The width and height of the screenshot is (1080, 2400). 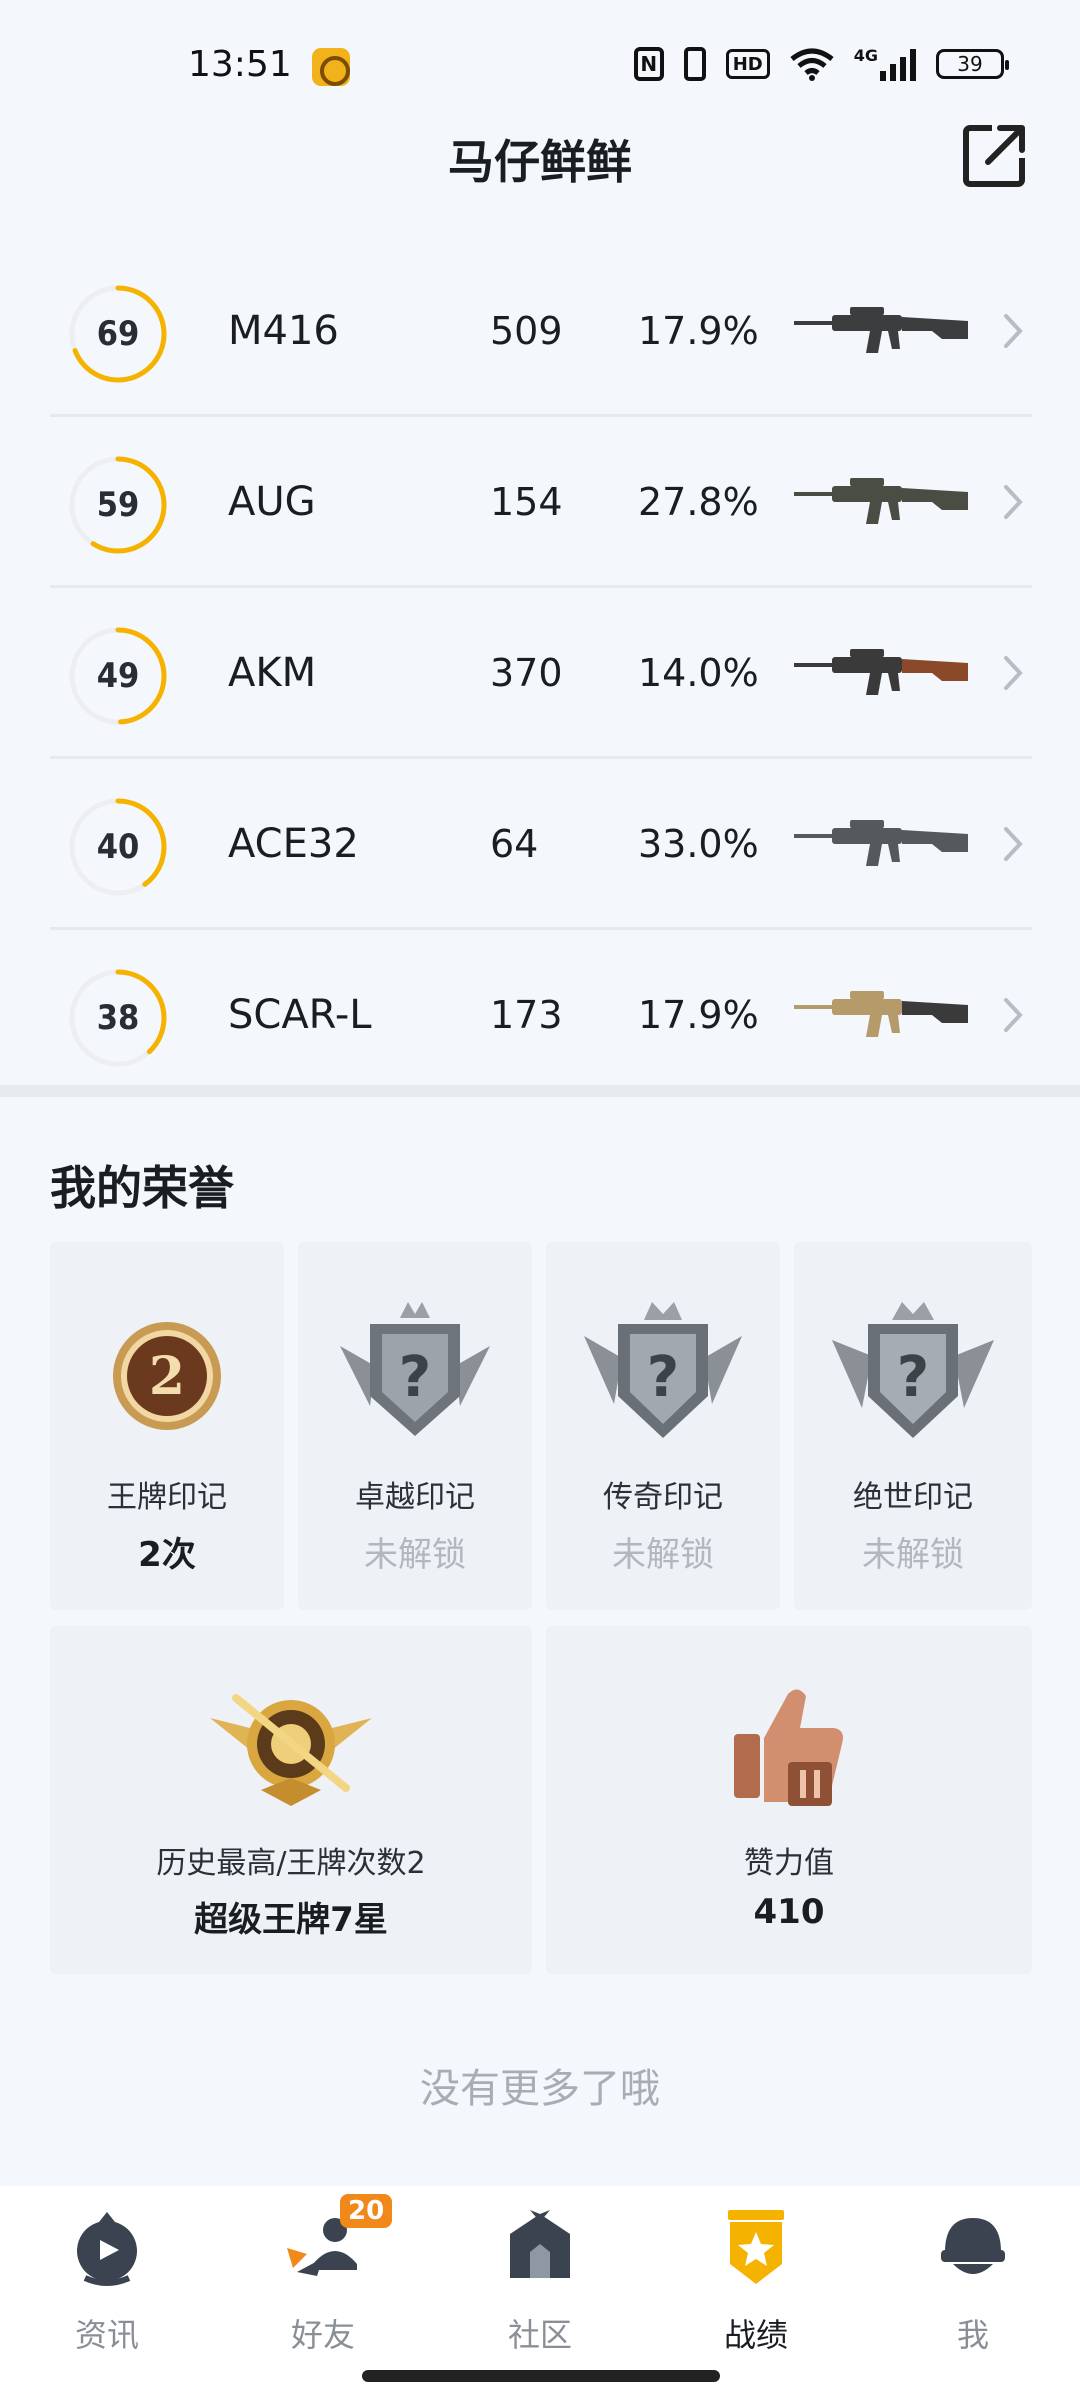 I want to click on honor-card-legend-mark: ? 传奇印记 未解锁, so click(x=663, y=1426).